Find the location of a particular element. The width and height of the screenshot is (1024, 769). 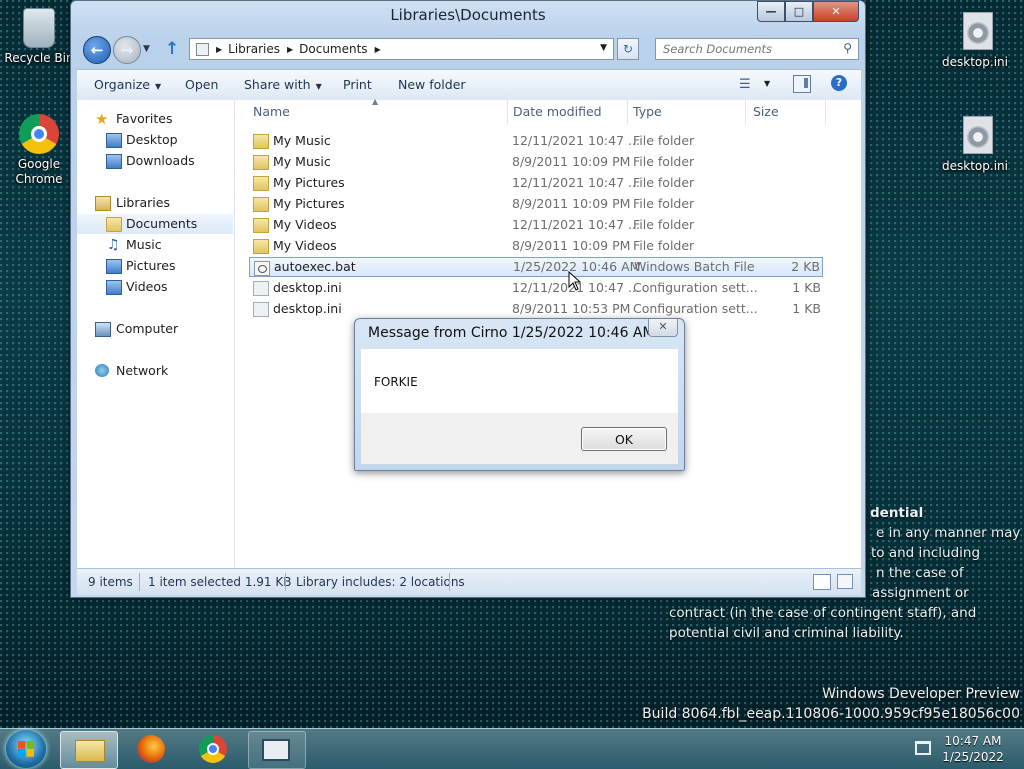

recent-pages-dropdown-icon: ▼ is located at coordinates (146, 49).